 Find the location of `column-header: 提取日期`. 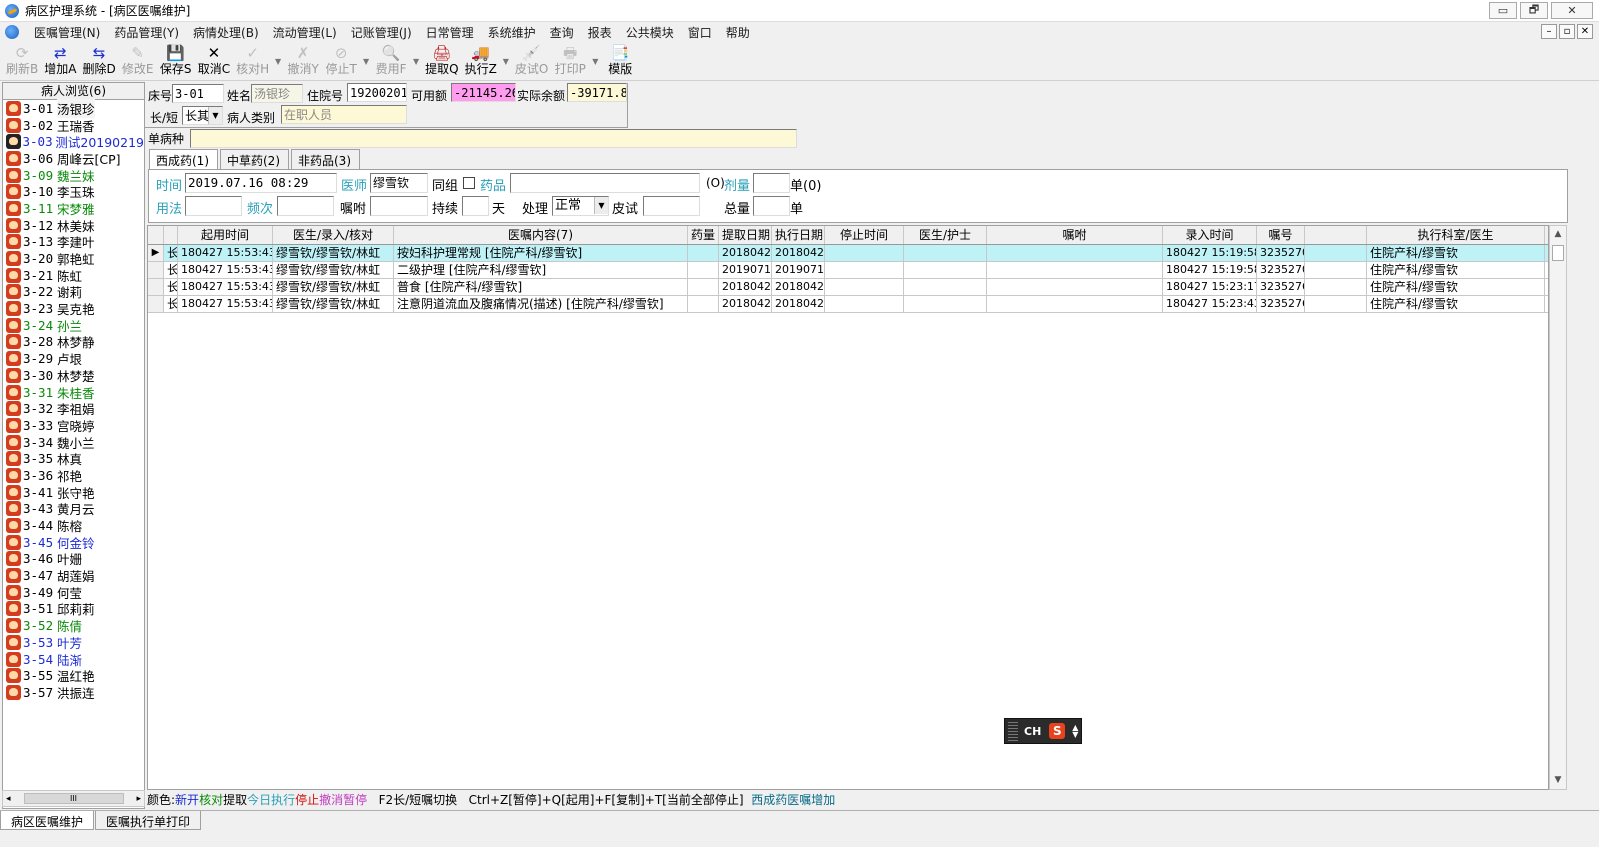

column-header: 提取日期 is located at coordinates (745, 235).